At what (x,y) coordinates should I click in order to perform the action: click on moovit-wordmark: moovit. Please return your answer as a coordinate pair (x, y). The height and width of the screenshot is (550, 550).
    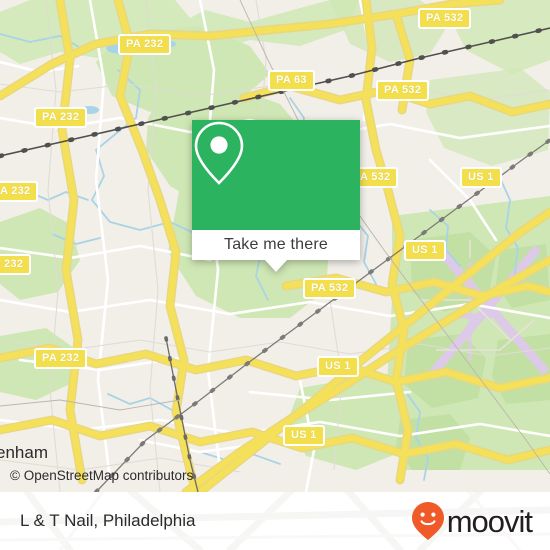
    Looking at the image, I should click on (489, 521).